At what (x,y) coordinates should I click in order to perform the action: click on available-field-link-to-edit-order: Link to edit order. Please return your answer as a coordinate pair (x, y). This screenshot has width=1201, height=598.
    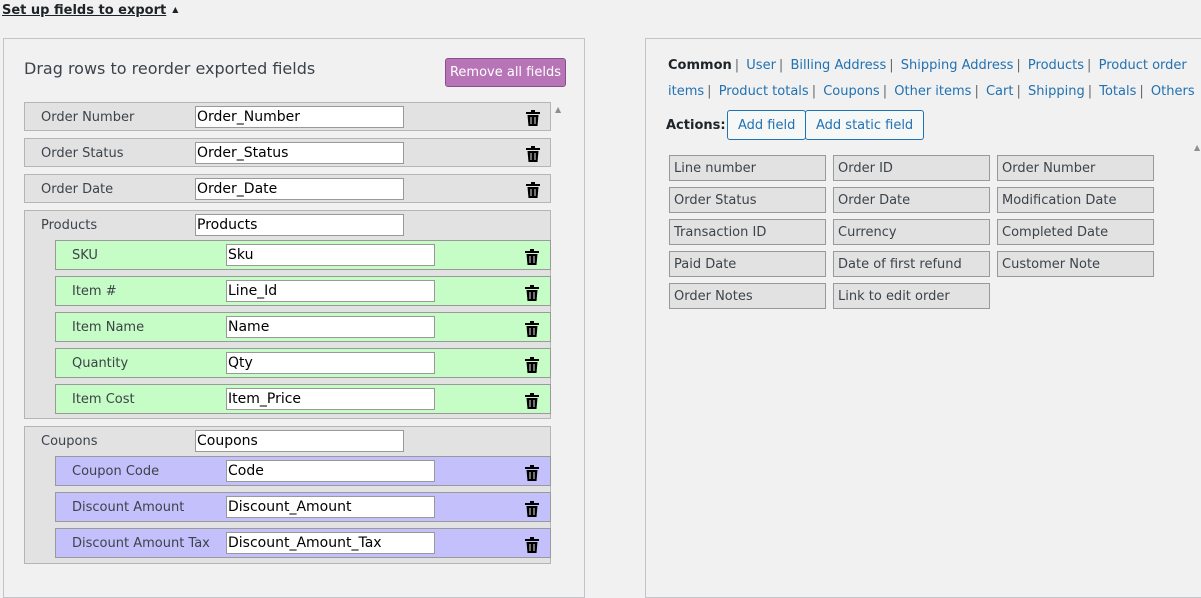
    Looking at the image, I should click on (911, 296).